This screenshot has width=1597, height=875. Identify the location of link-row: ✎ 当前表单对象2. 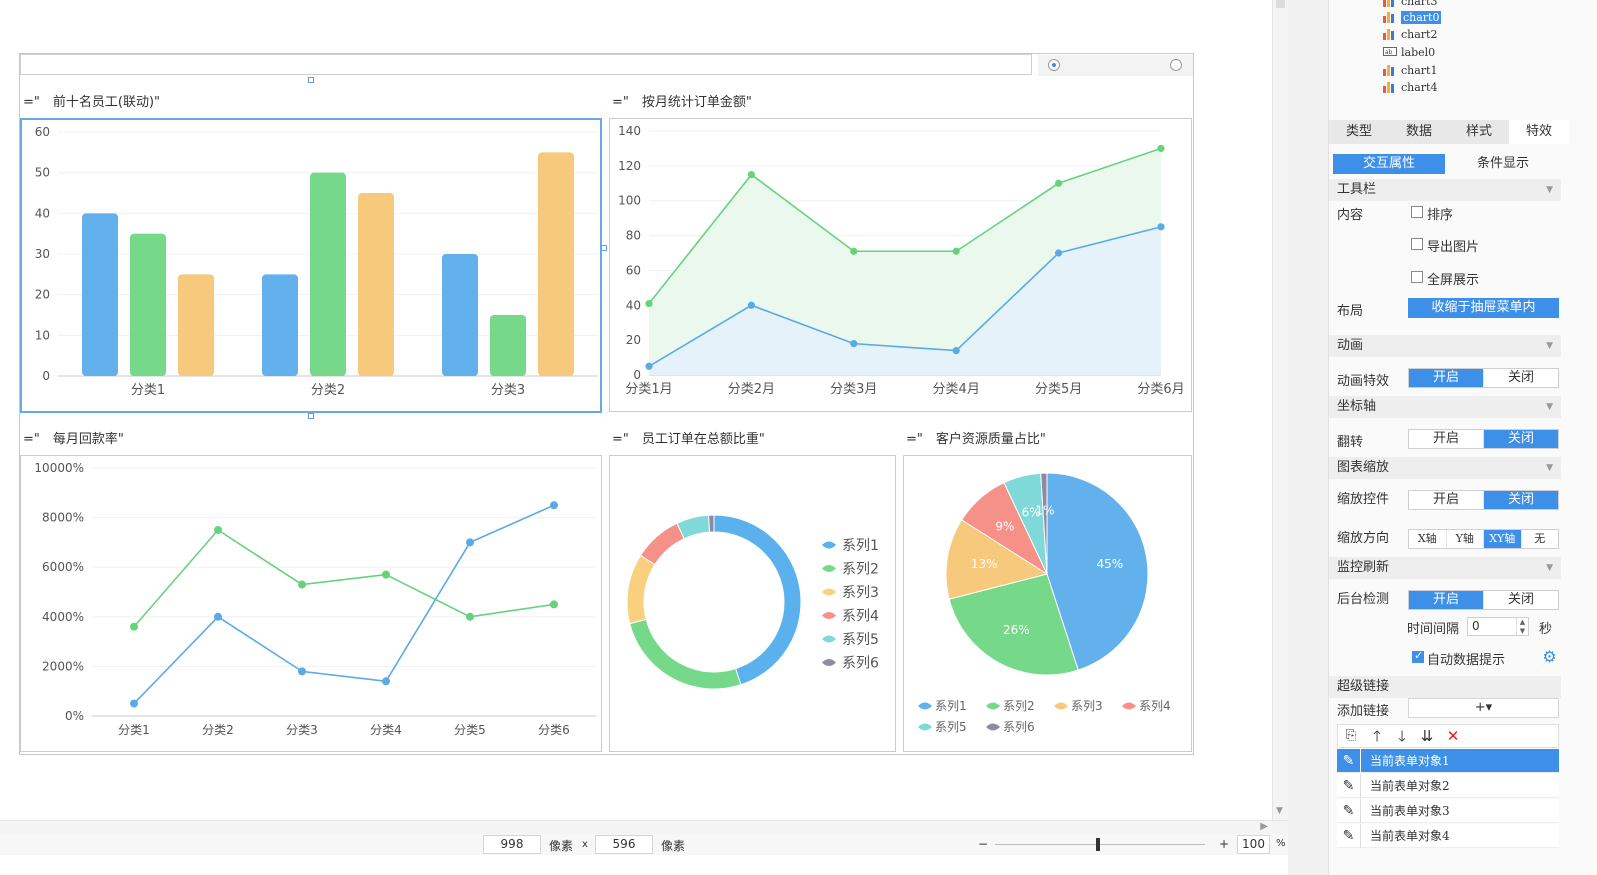
(1448, 786).